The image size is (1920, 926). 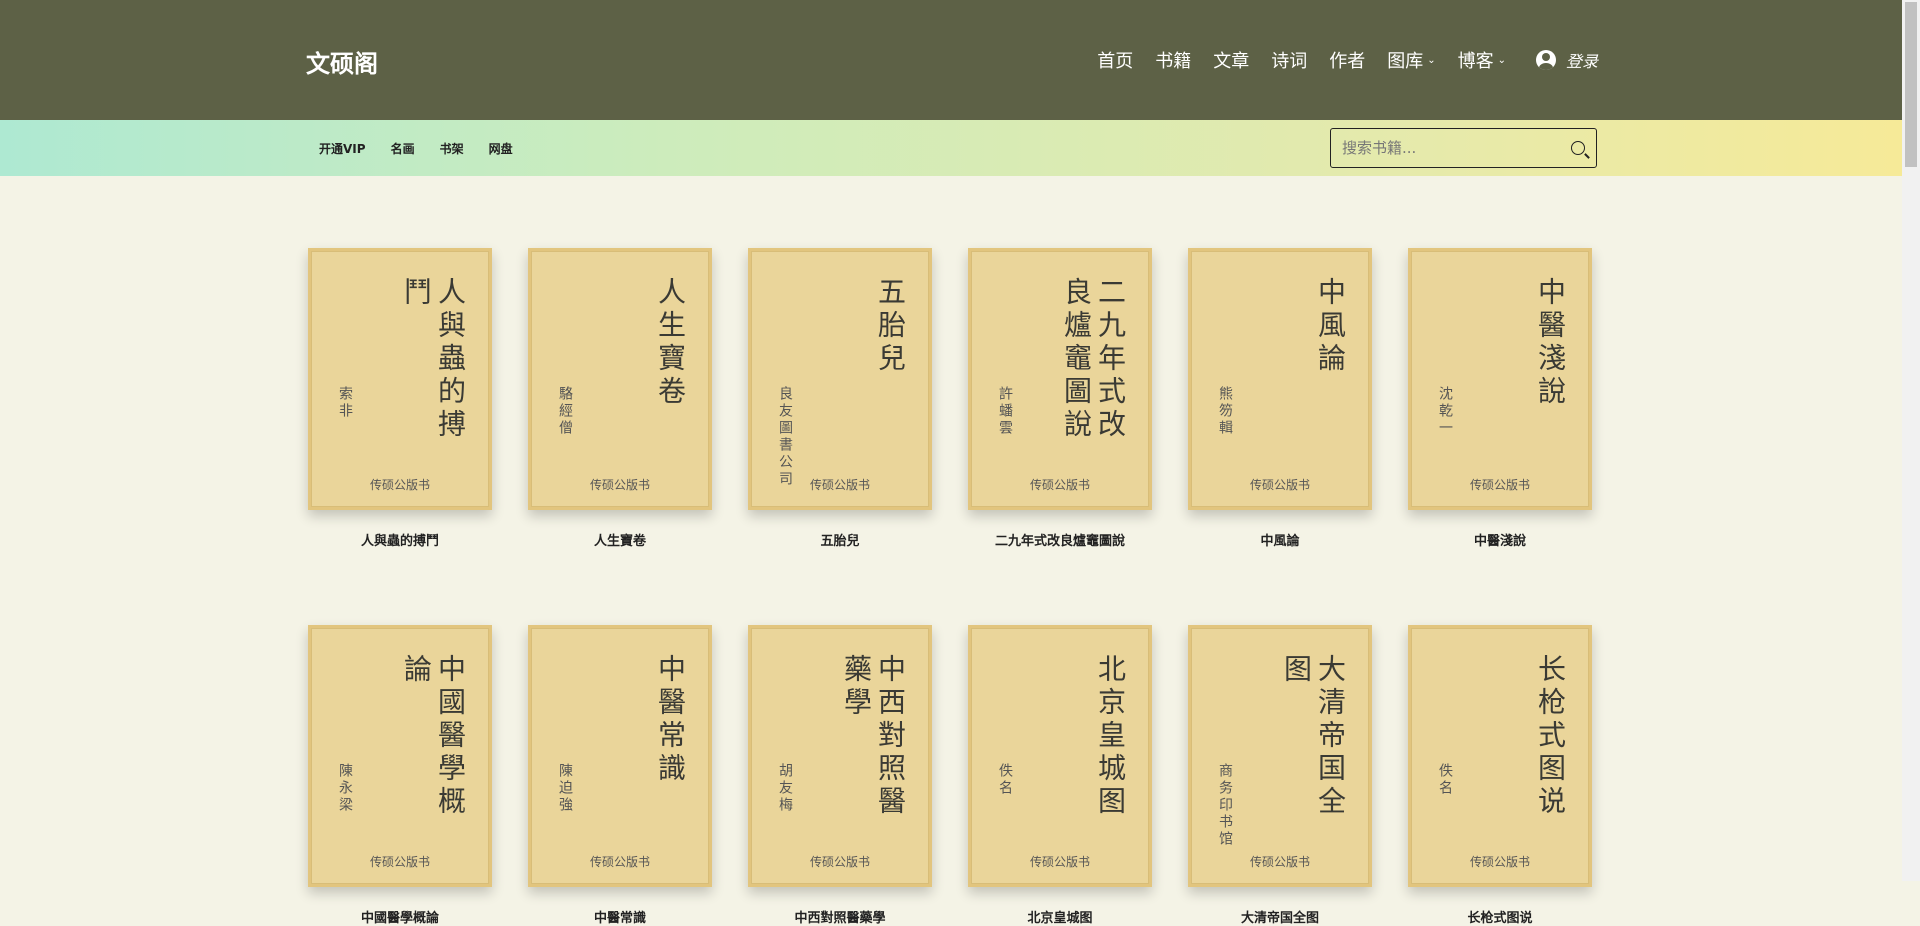 What do you see at coordinates (840, 539) in the screenshot?
I see `book-title: 五胎兒` at bounding box center [840, 539].